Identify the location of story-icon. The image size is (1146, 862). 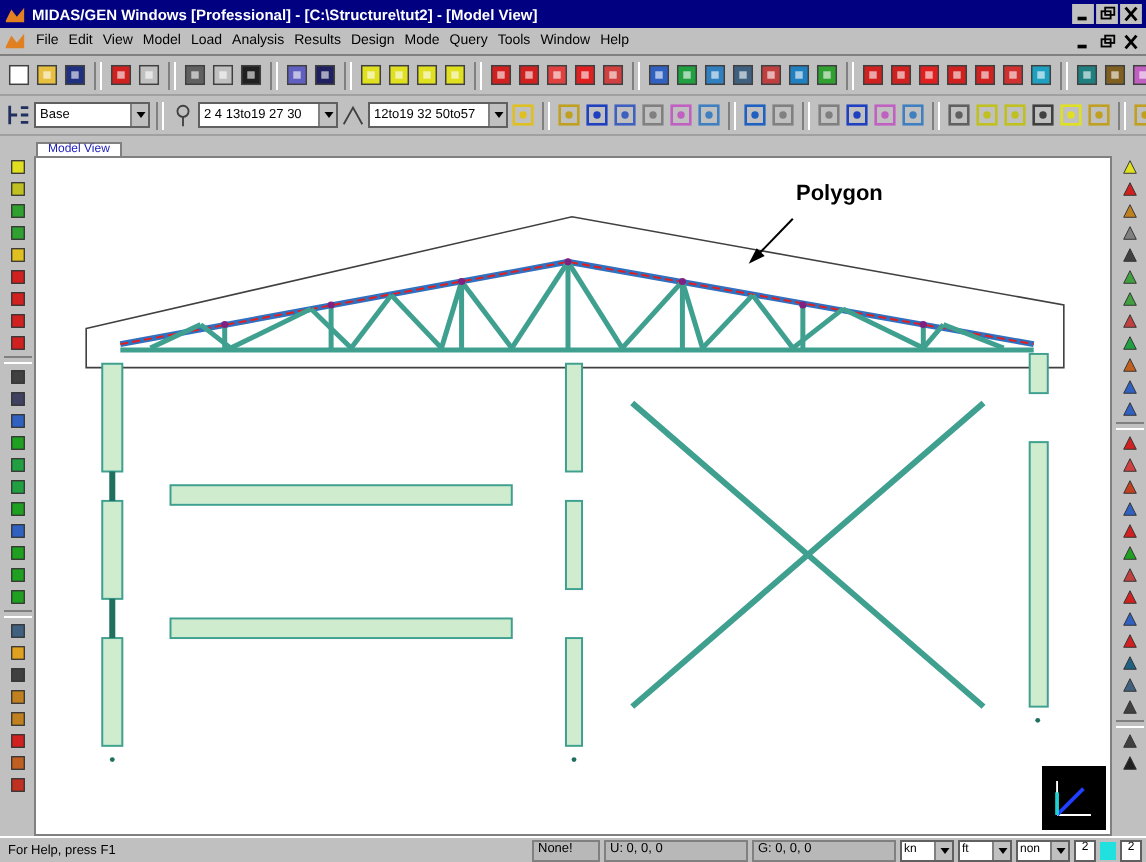
(19, 115).